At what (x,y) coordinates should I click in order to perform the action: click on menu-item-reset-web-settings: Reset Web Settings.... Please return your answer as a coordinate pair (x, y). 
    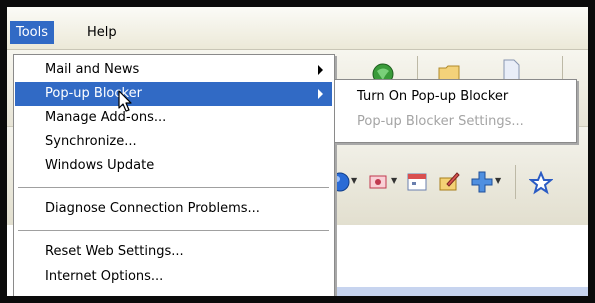
    Looking at the image, I should click on (173, 252).